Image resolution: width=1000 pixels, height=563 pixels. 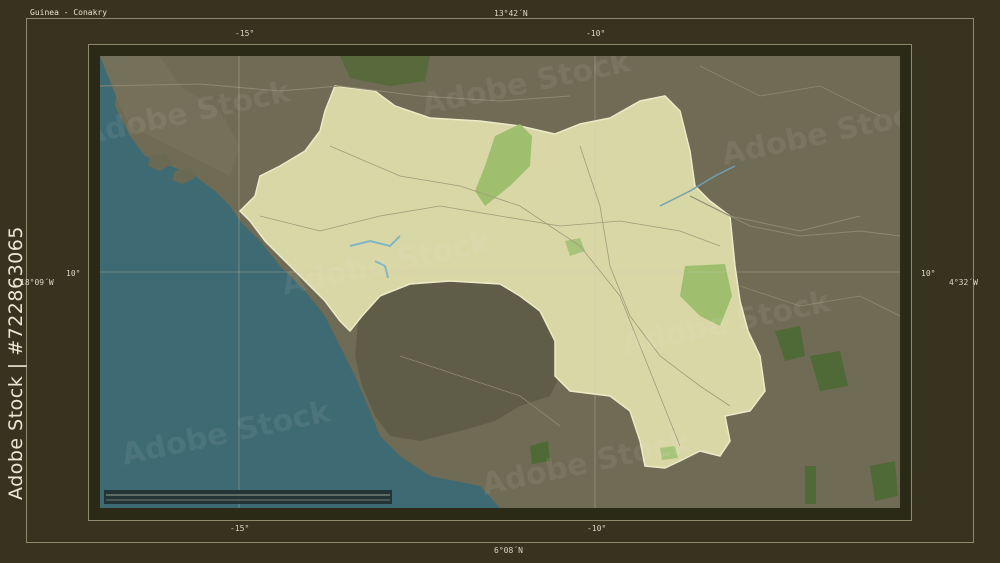 What do you see at coordinates (928, 273) in the screenshot?
I see `grid-label-right: 10°` at bounding box center [928, 273].